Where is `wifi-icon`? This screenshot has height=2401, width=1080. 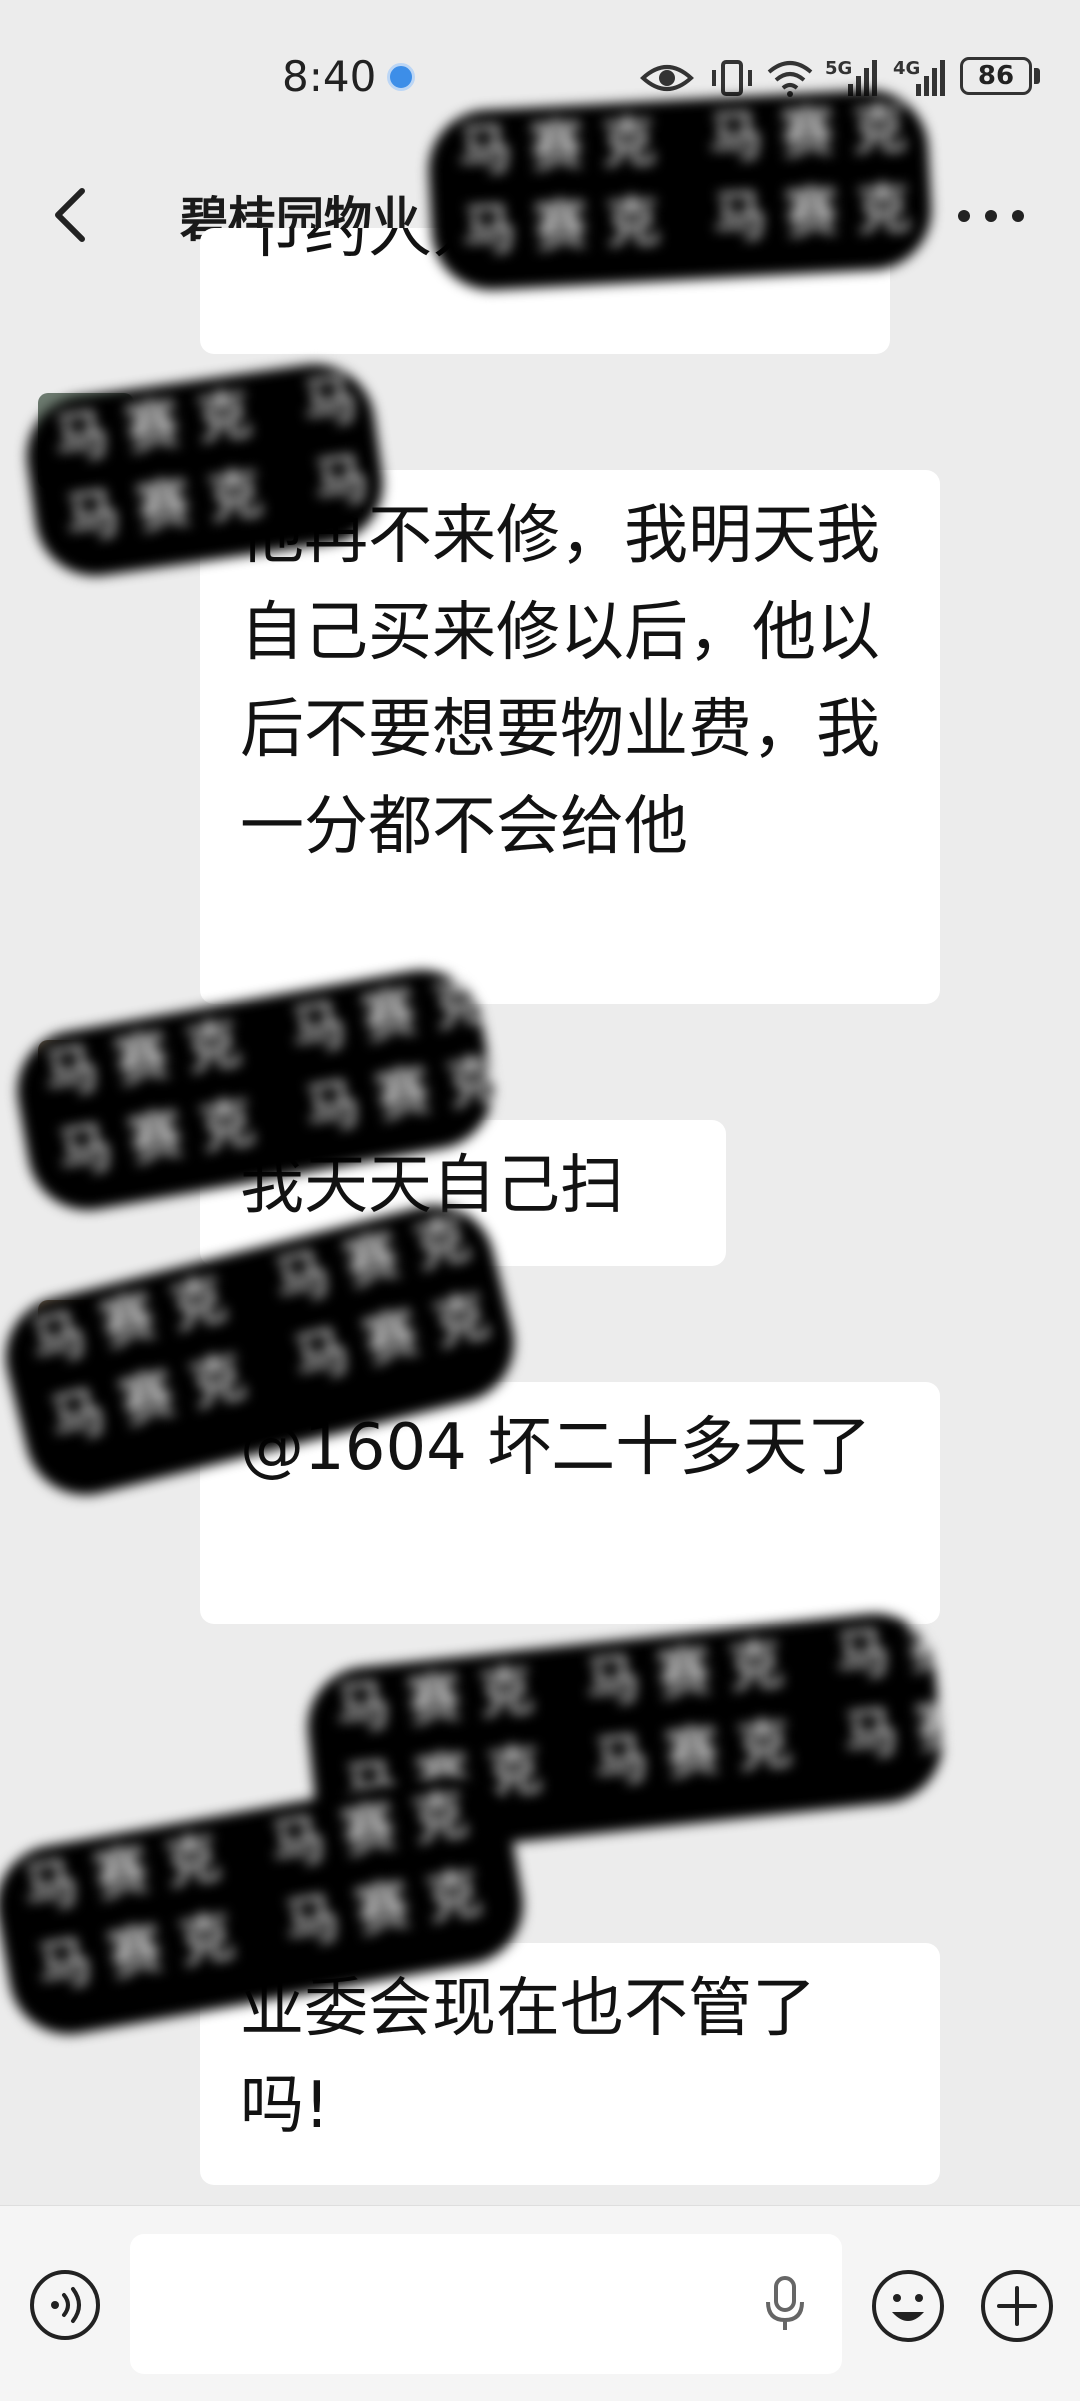
wifi-icon is located at coordinates (790, 79).